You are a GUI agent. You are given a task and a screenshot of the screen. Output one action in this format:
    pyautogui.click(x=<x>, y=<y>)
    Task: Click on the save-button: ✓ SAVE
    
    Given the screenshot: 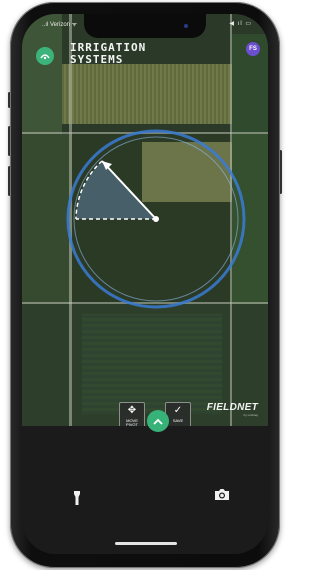 What is the action you would take?
    pyautogui.click(x=178, y=415)
    